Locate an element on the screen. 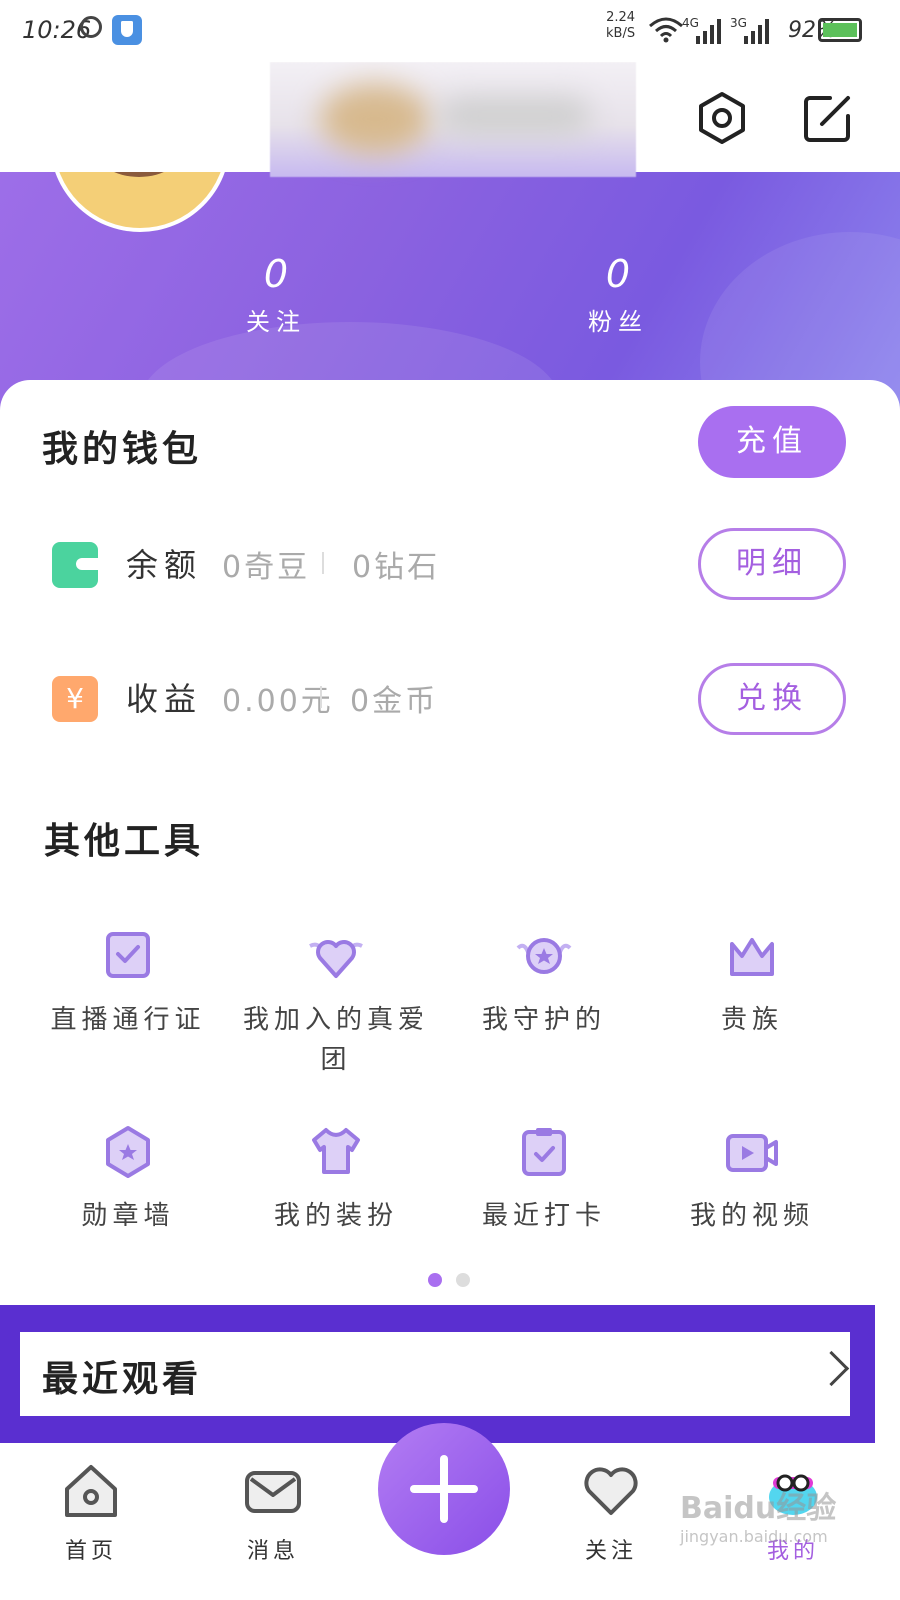 The height and width of the screenshot is (1600, 900). balance-label: 余额 is located at coordinates (164, 565).